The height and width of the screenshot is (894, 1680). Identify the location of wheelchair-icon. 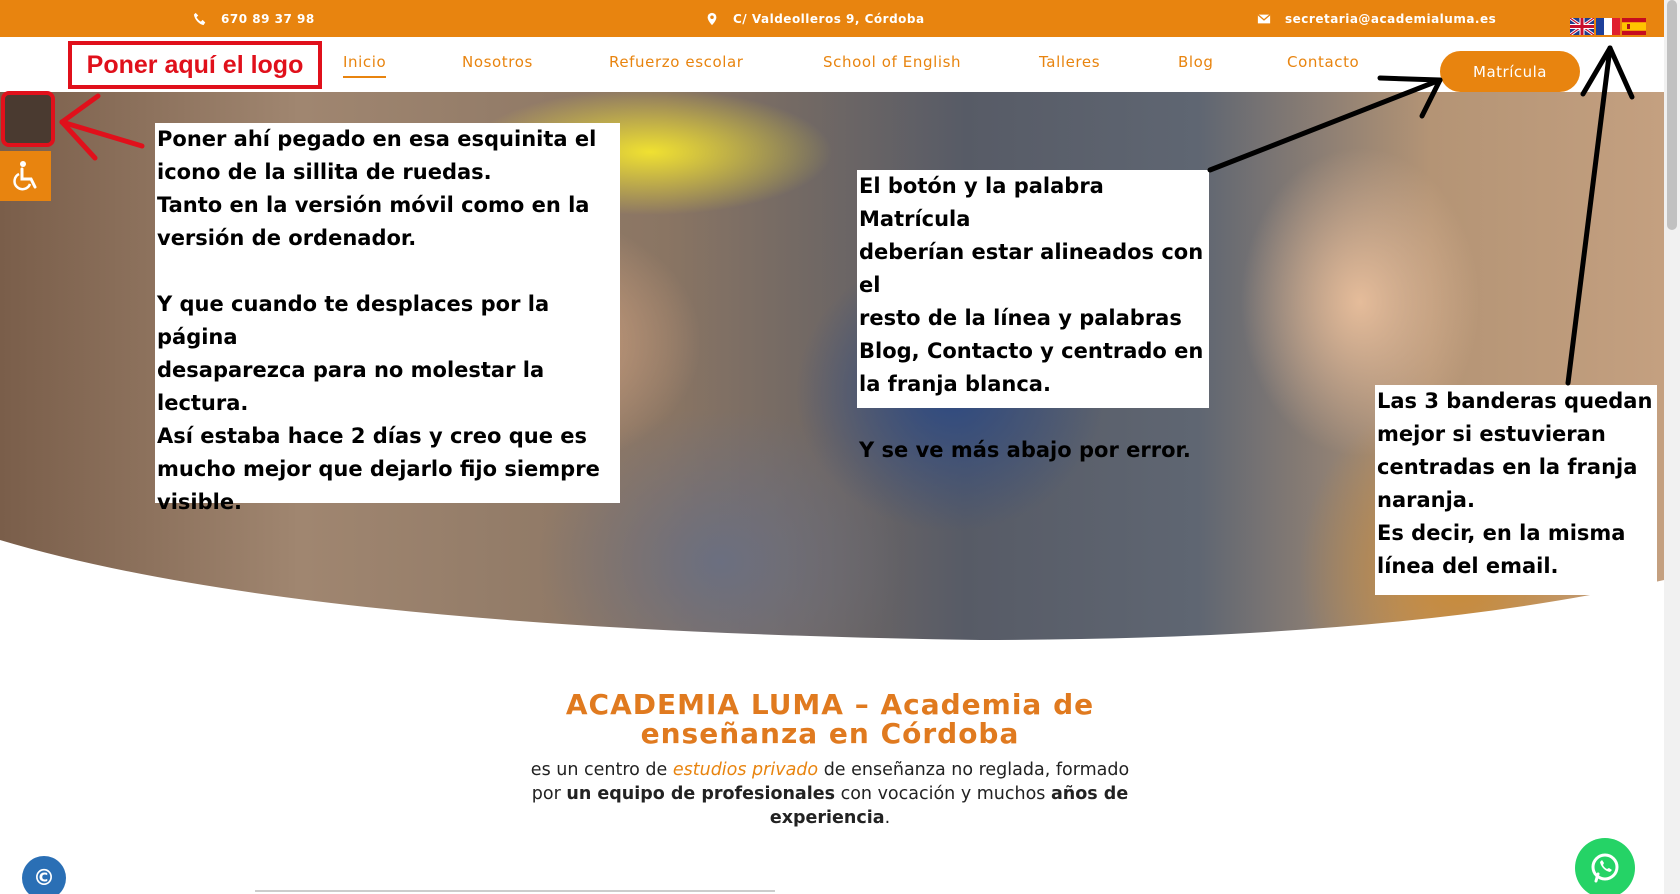
(24, 176).